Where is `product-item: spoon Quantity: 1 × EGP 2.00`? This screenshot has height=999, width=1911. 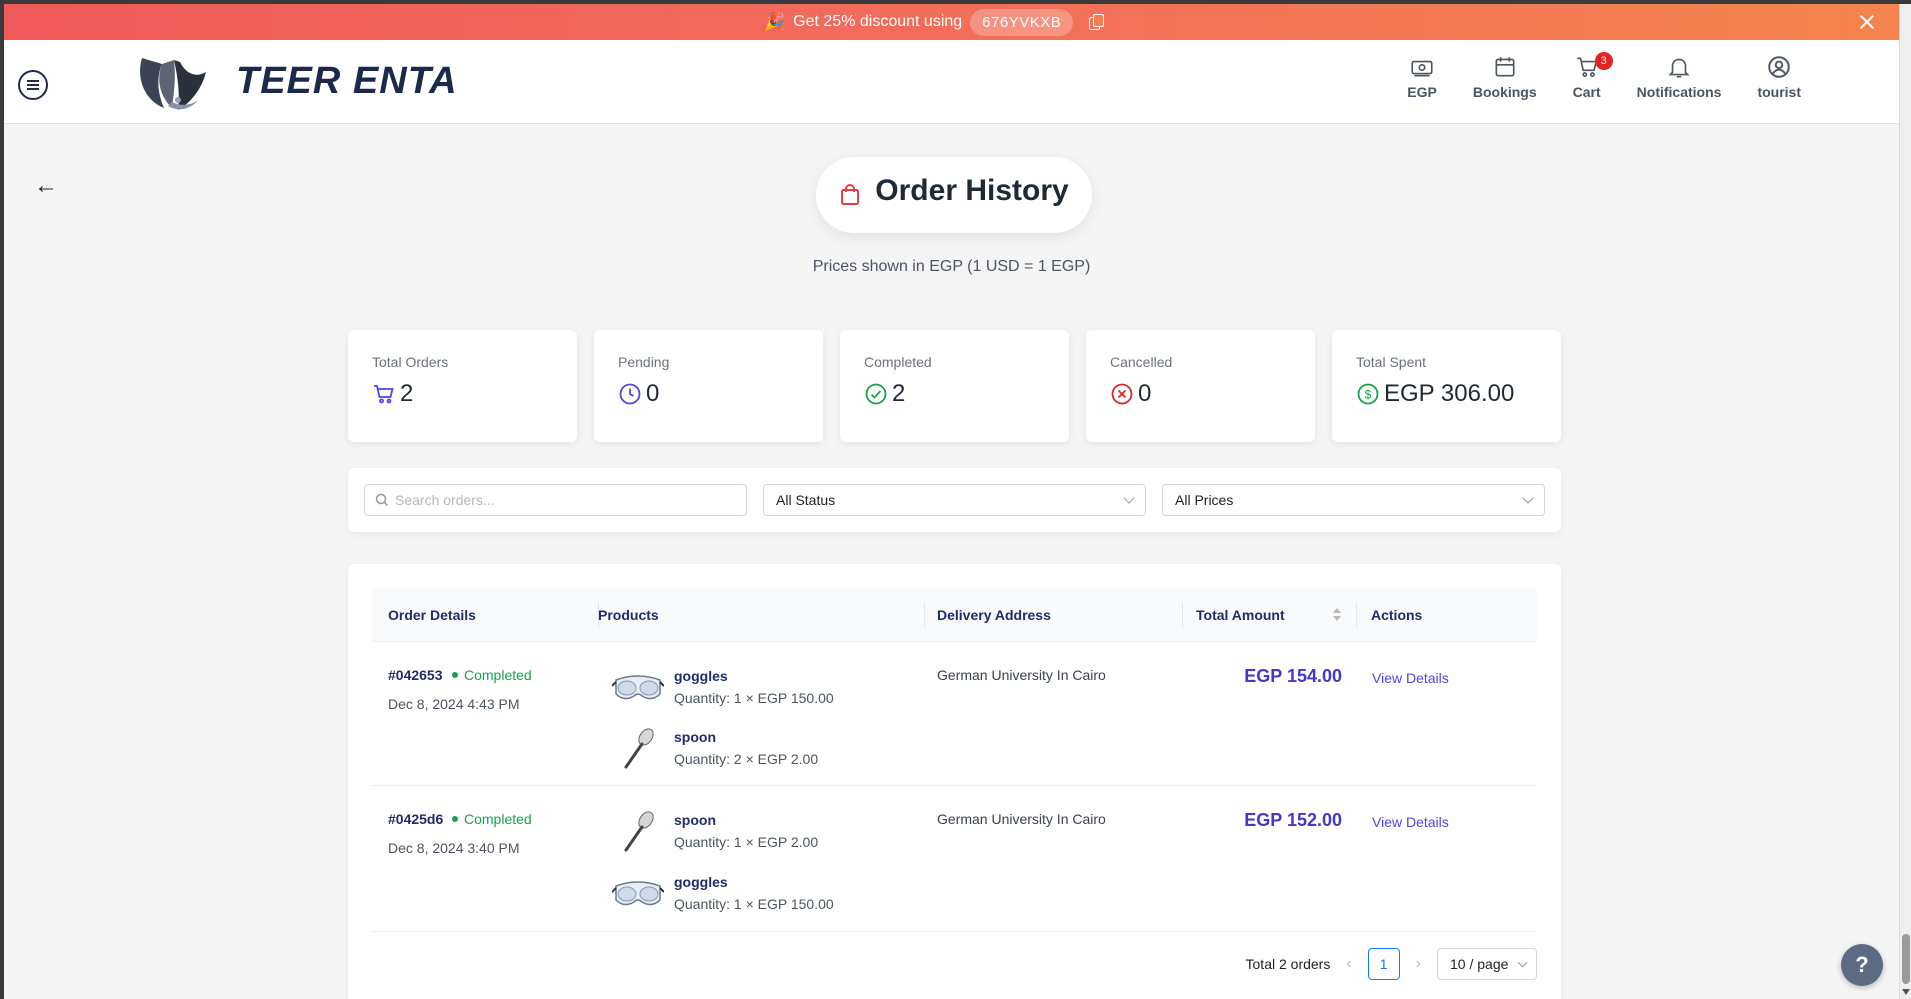
product-item: spoon Quantity: 1 × EGP 2.00 is located at coordinates (715, 832).